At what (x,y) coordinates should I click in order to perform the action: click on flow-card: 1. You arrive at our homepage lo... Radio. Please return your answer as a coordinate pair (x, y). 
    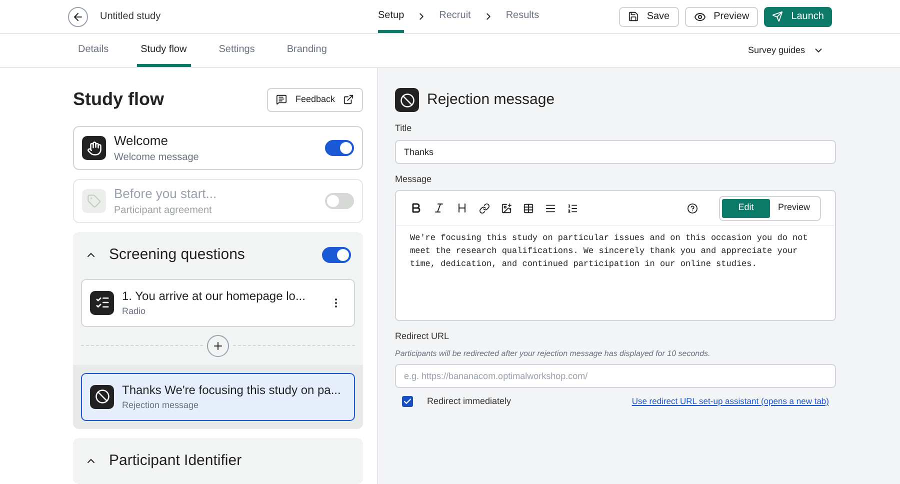
    Looking at the image, I should click on (218, 302).